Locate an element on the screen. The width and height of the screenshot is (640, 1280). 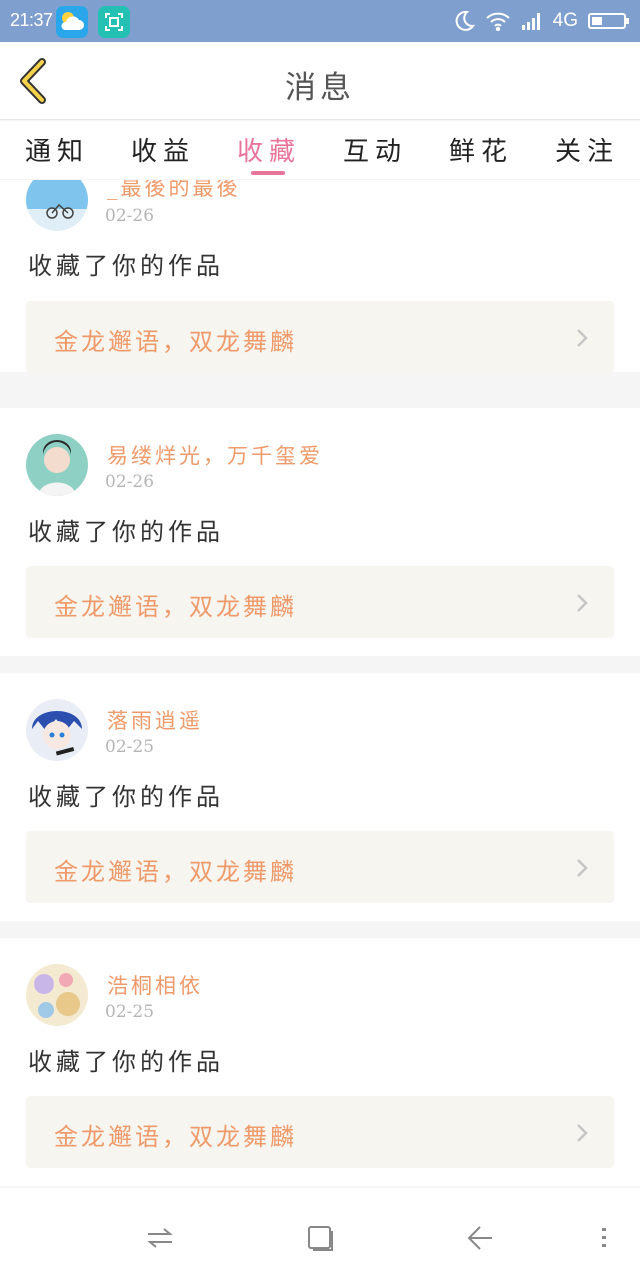
battery-icon is located at coordinates (608, 21).